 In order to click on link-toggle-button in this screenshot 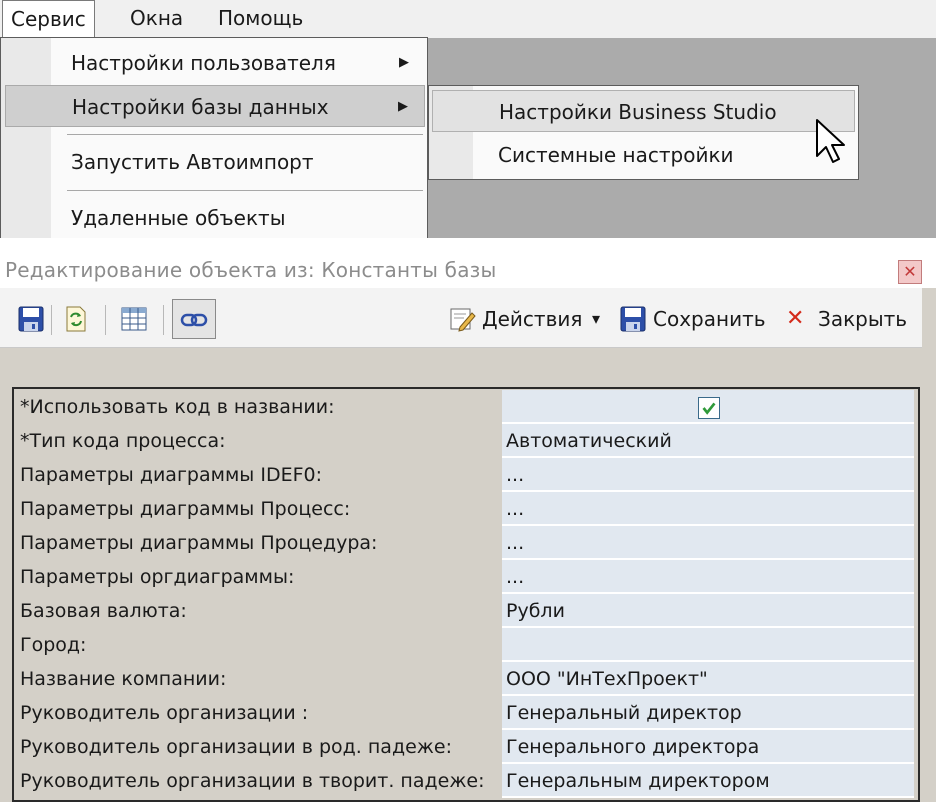, I will do `click(194, 319)`.